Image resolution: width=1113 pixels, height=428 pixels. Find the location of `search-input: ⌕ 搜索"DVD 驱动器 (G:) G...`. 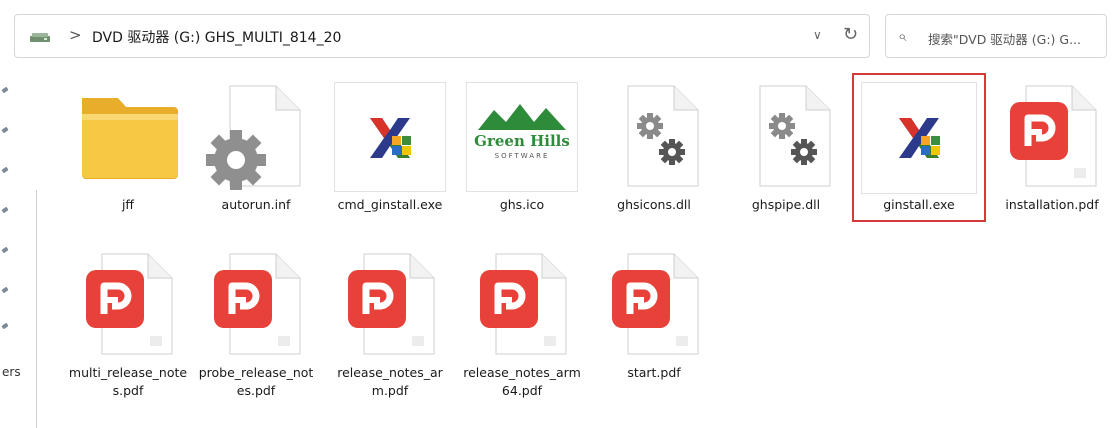

search-input: ⌕ 搜索"DVD 驱动器 (G:) G... is located at coordinates (996, 36).